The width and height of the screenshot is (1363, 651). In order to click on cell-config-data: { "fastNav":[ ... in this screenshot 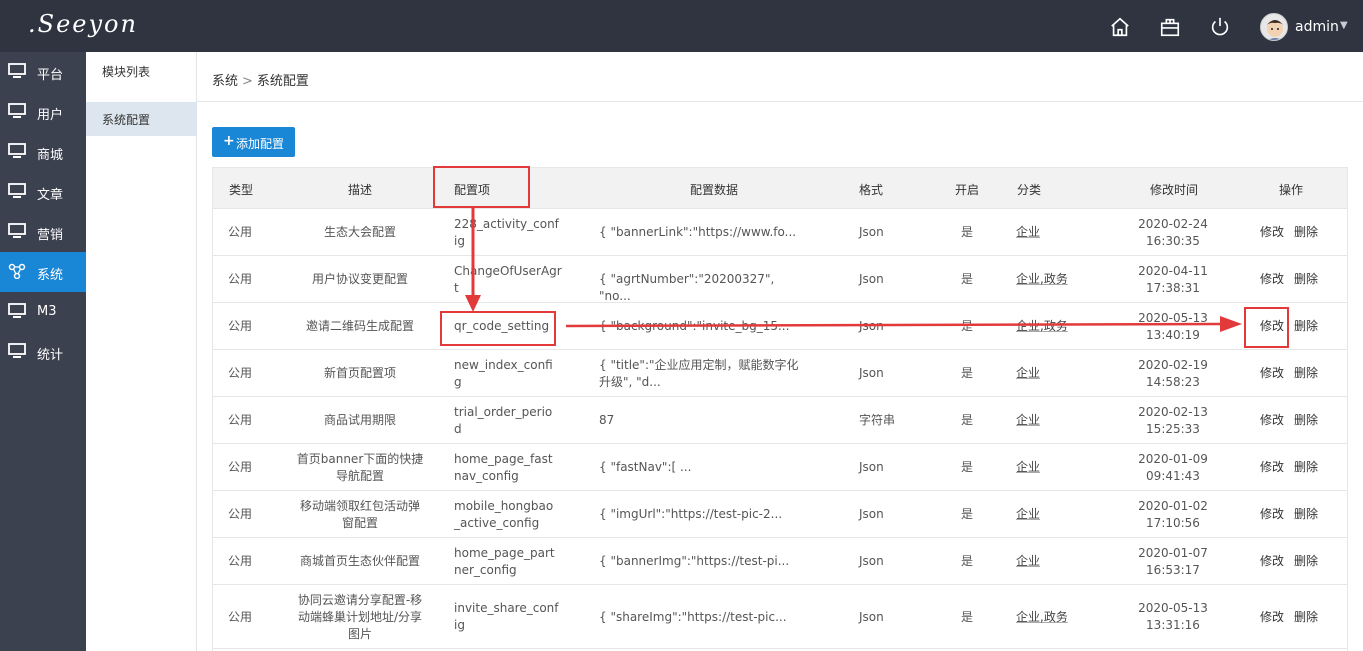, I will do `click(701, 467)`.